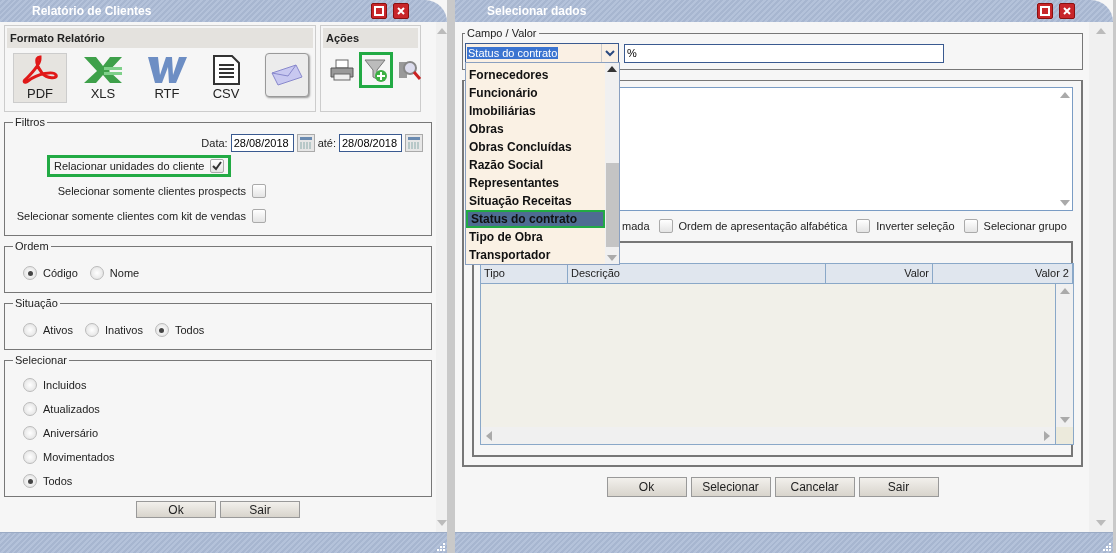 The height and width of the screenshot is (553, 1116). What do you see at coordinates (535, 255) in the screenshot?
I see `dropdown-item: Transportador` at bounding box center [535, 255].